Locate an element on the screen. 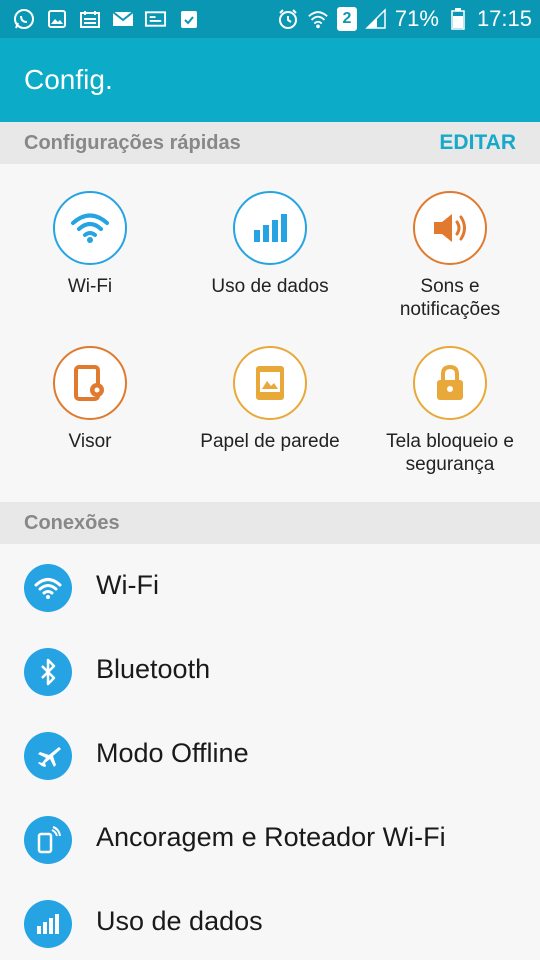  notification-icons is located at coordinates (106, 18).